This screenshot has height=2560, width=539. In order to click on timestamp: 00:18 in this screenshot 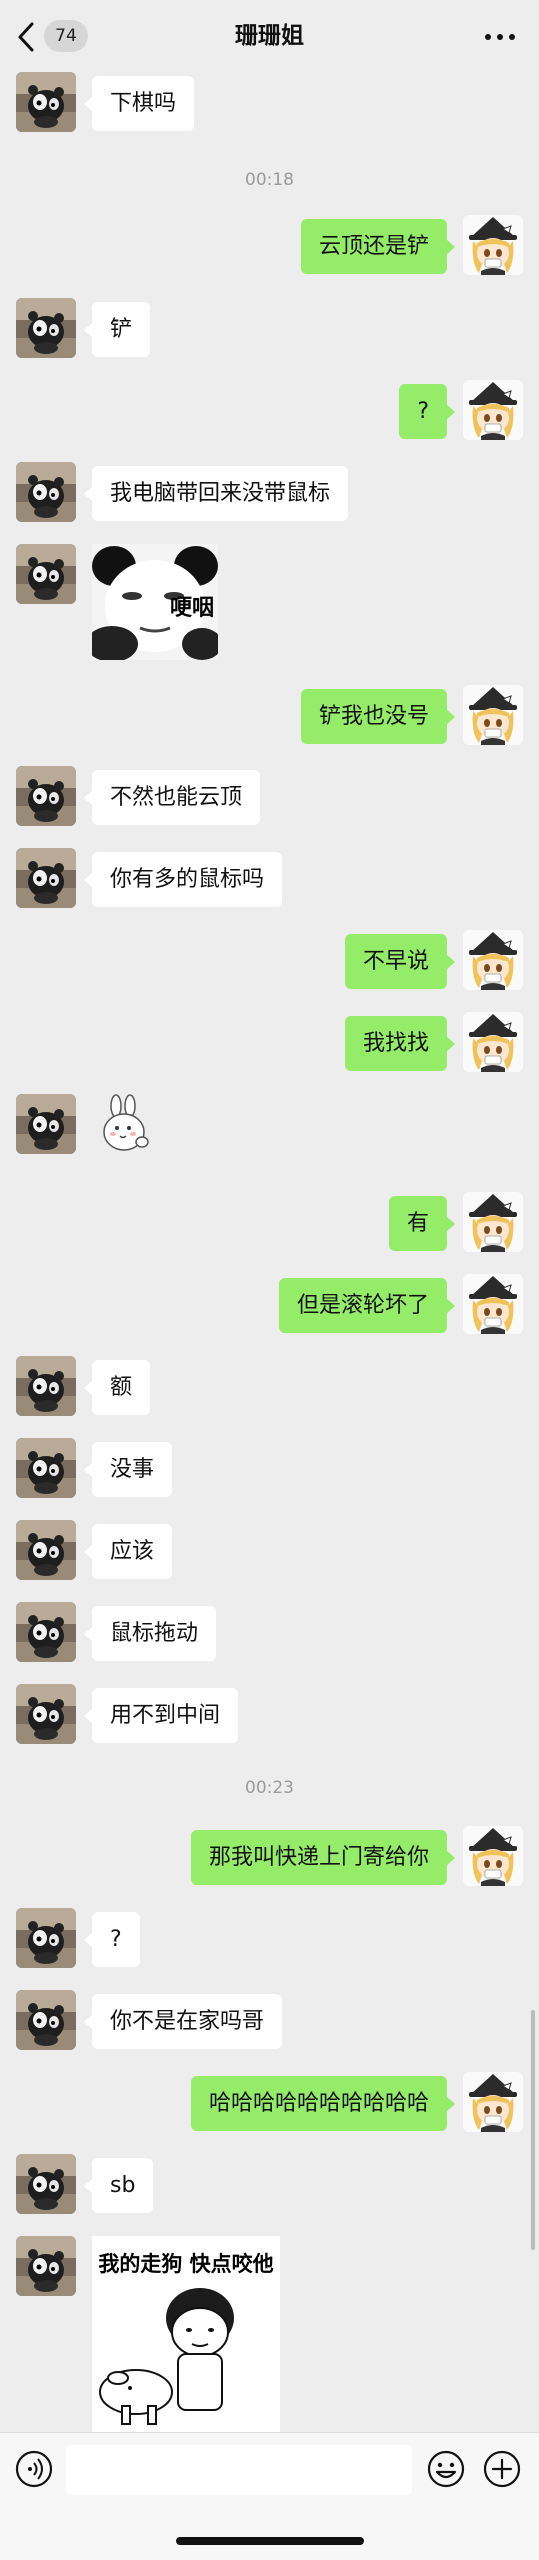, I will do `click(269, 180)`.